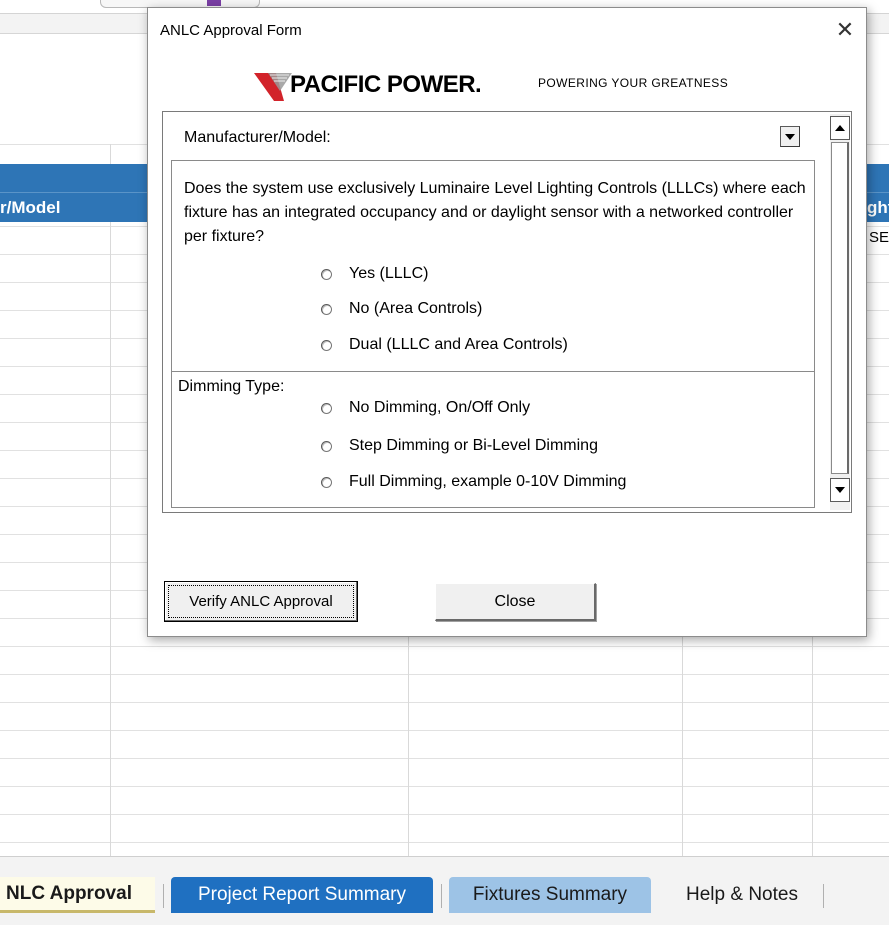  I want to click on manufacturer-dropdown-button, so click(790, 136).